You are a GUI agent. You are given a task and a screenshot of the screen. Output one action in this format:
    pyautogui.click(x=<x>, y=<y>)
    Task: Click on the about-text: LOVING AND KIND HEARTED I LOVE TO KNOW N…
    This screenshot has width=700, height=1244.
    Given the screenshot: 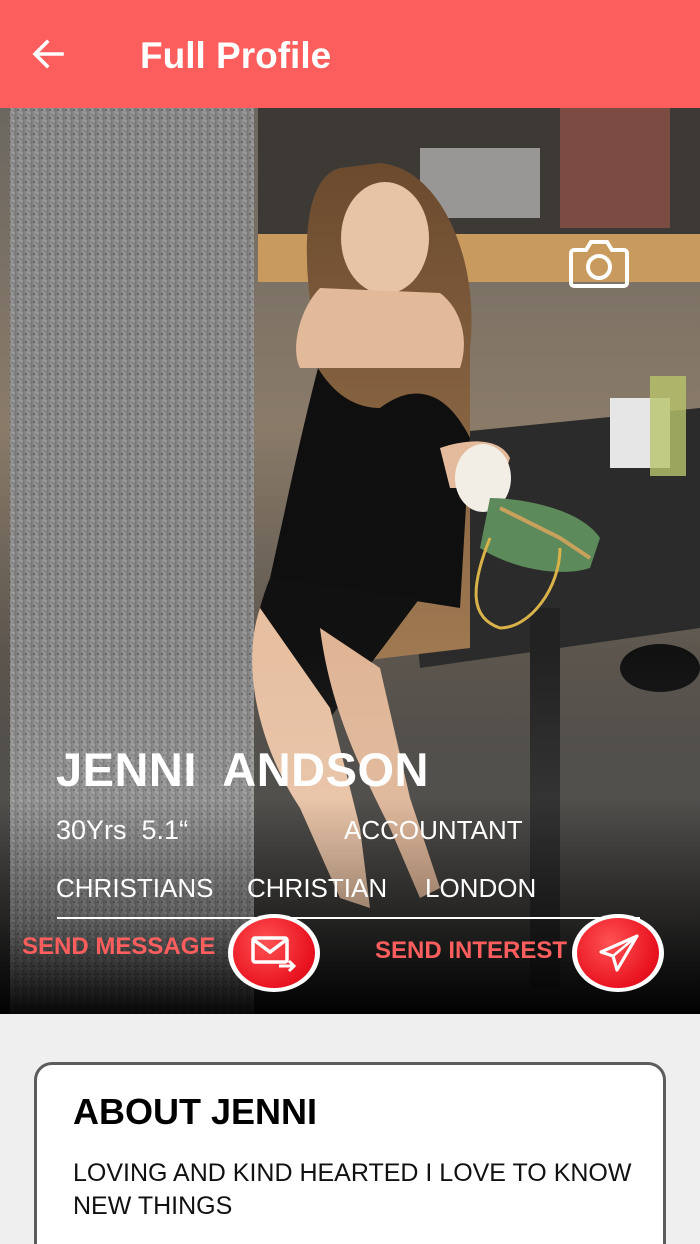 What is the action you would take?
    pyautogui.click(x=352, y=1189)
    